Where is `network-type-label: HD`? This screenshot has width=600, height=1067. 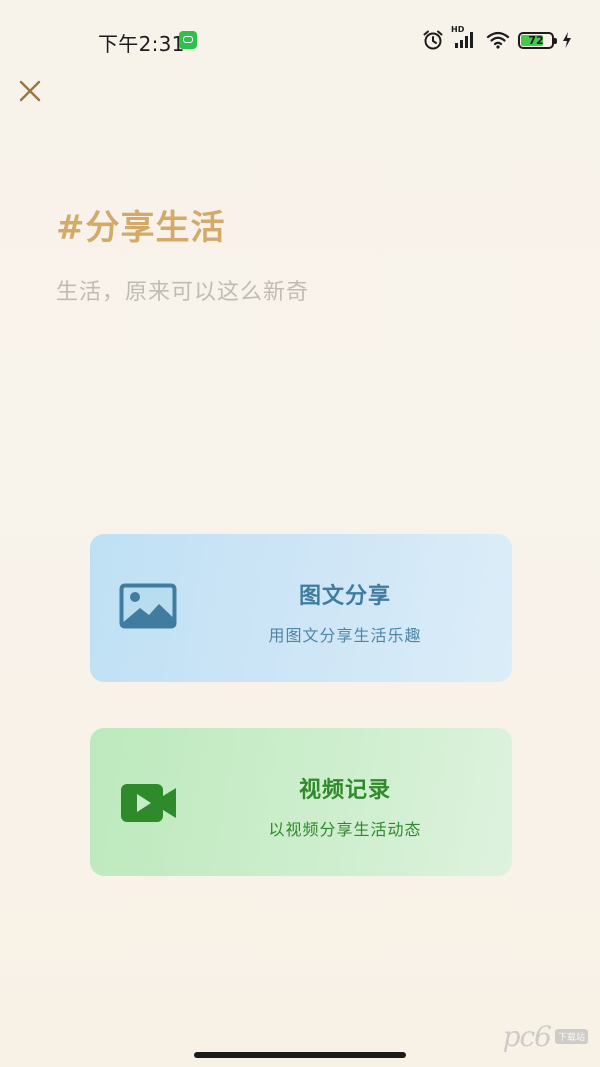
network-type-label: HD is located at coordinates (458, 29).